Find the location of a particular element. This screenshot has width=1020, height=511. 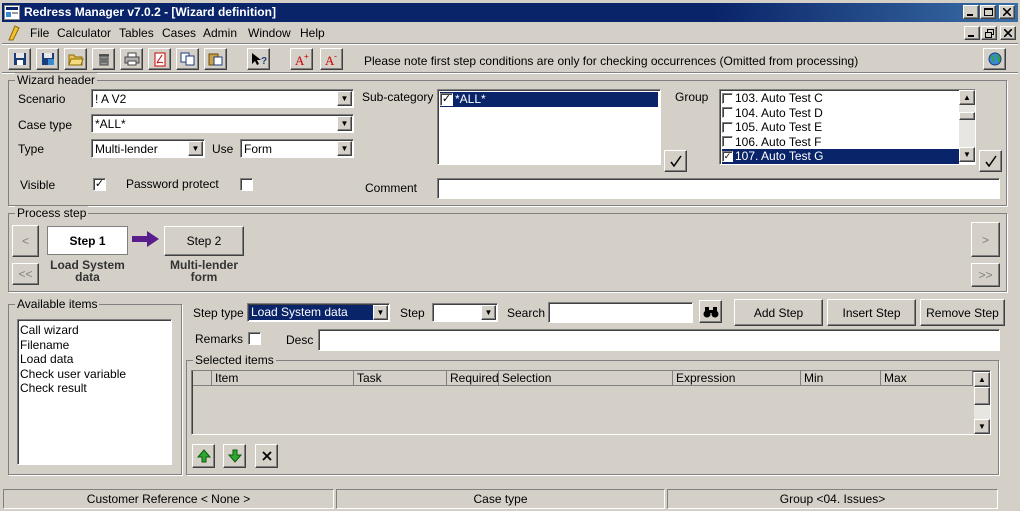

menu-file: File is located at coordinates (39, 33).